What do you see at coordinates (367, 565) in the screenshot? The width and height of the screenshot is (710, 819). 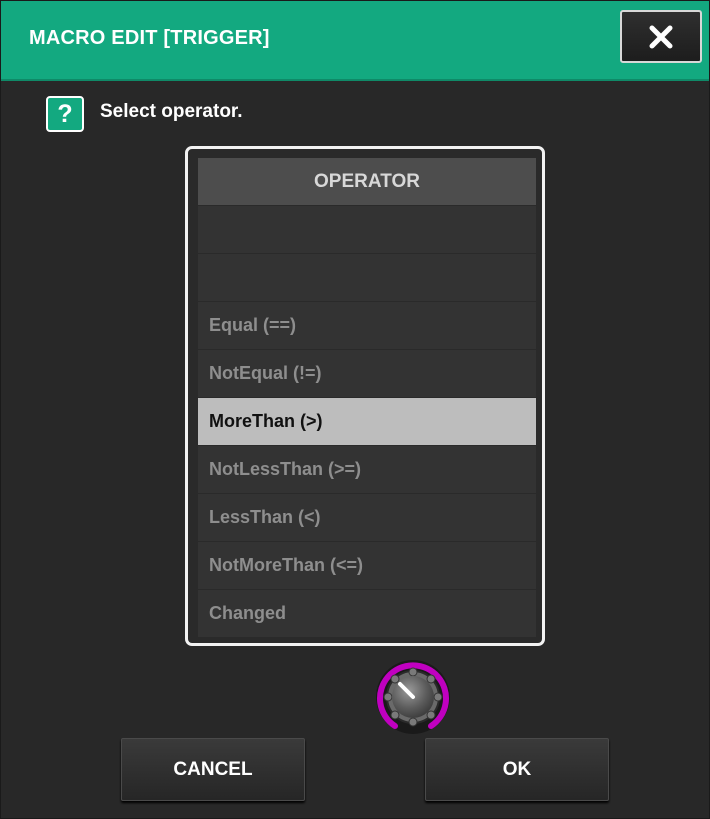 I see `list-item-not-more-than: NotMoreThan (<=)` at bounding box center [367, 565].